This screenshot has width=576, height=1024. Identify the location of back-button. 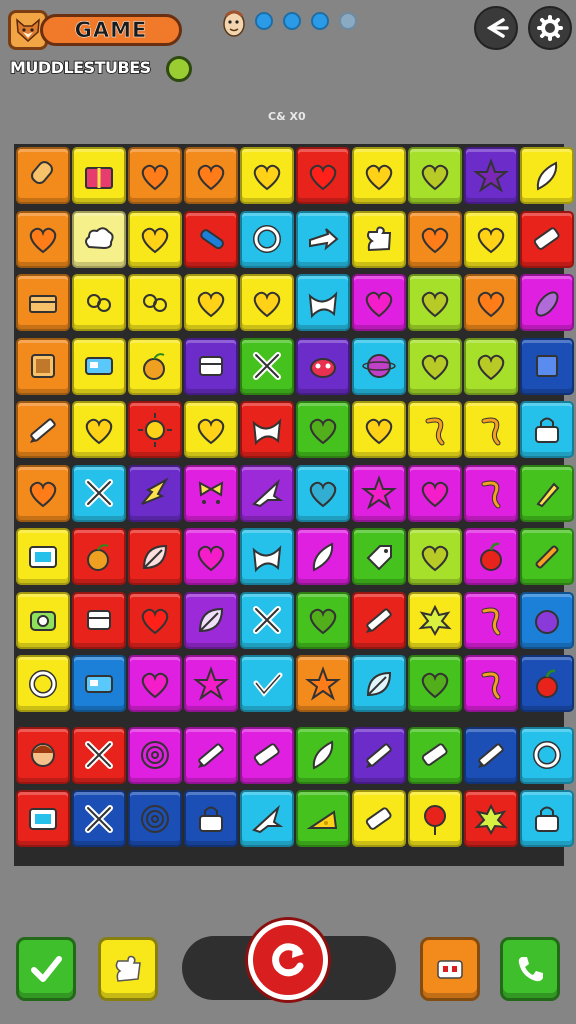
(496, 28).